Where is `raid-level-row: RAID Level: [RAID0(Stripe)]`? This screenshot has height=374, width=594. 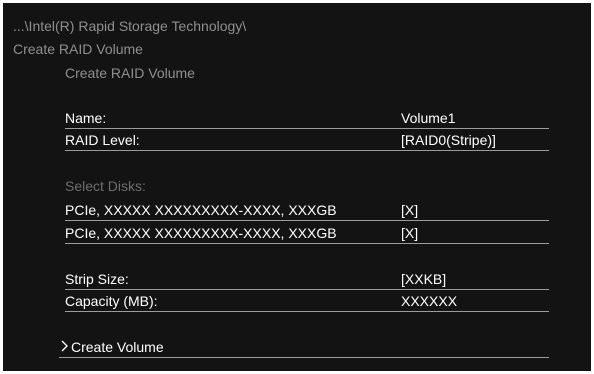 raid-level-row: RAID Level: [RAID0(Stripe)] is located at coordinates (307, 140).